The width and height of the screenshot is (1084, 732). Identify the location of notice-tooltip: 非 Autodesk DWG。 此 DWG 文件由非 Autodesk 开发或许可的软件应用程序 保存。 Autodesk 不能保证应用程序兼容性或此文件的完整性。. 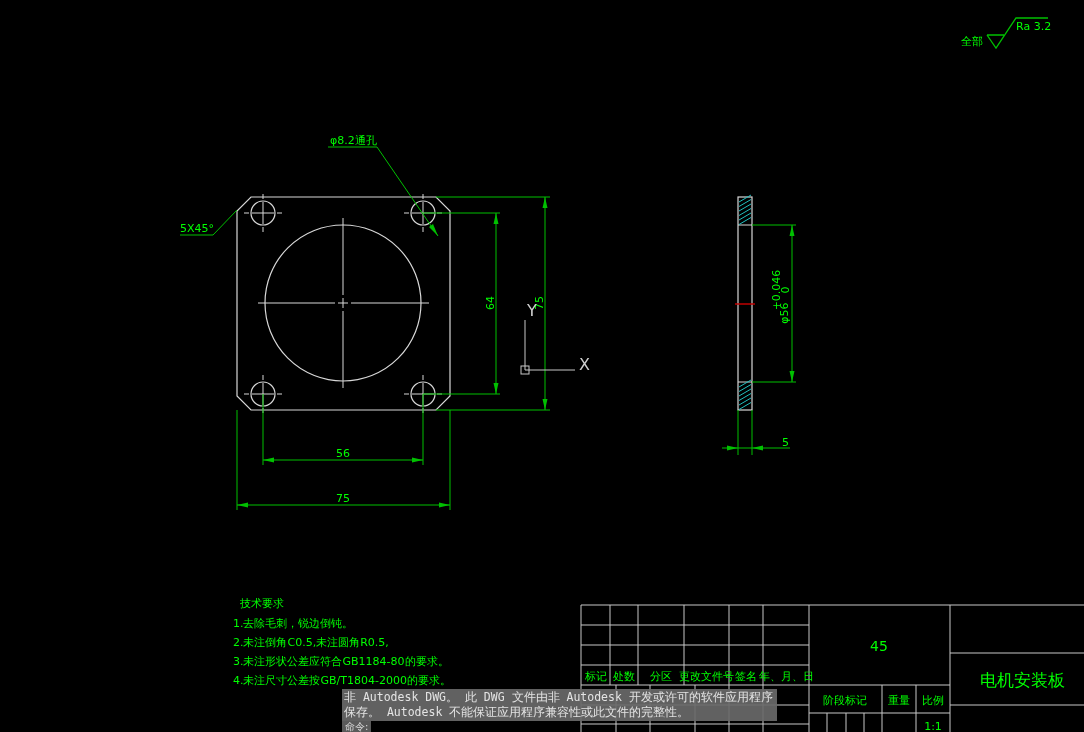
(559, 705).